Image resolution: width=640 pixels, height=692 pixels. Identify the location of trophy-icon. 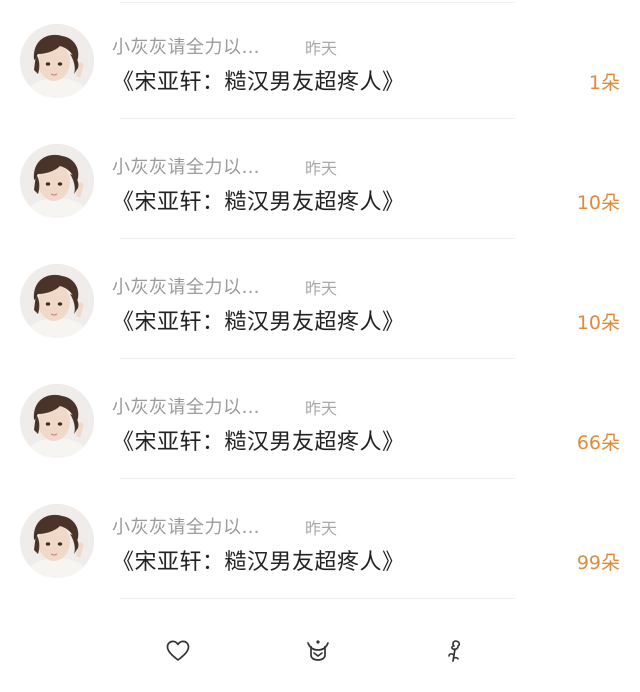
(318, 650).